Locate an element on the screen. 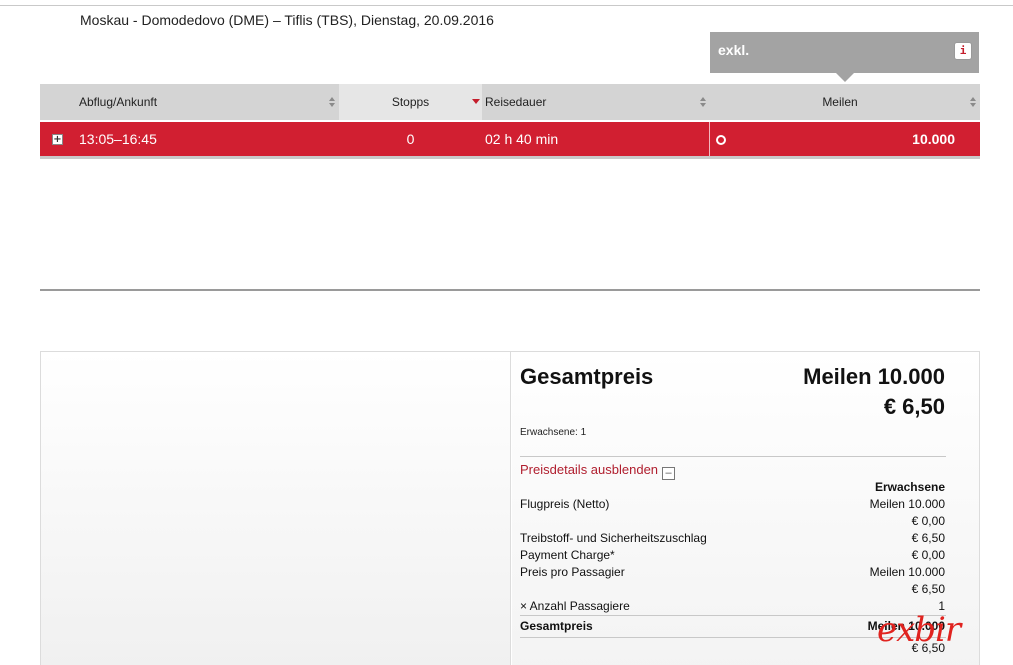  flight-row: + 13:05–16:45 0 02 h 40 min 10.000 is located at coordinates (510, 139).